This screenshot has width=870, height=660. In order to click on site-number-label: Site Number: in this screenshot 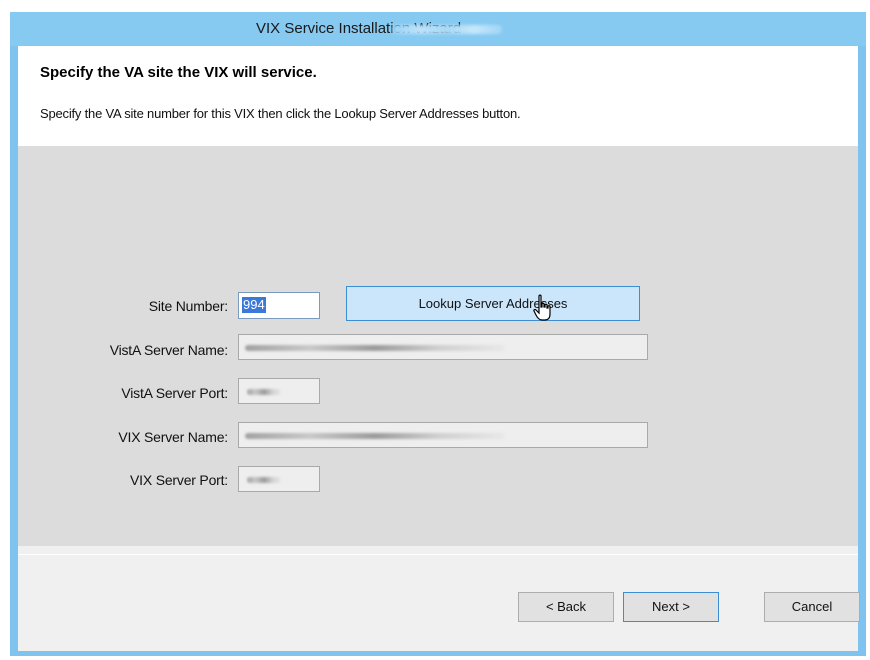, I will do `click(188, 306)`.